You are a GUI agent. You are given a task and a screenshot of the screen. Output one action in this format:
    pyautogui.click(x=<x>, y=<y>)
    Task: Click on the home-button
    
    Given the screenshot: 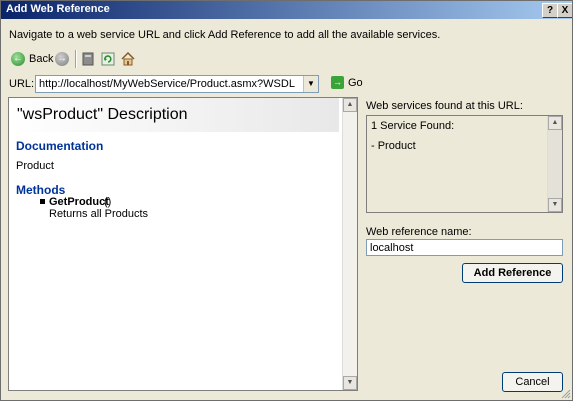 What is the action you would take?
    pyautogui.click(x=128, y=59)
    